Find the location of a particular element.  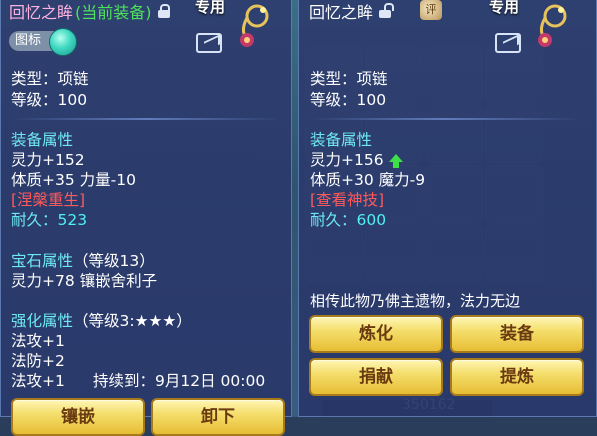

durability: 耐久：600 is located at coordinates (348, 220).